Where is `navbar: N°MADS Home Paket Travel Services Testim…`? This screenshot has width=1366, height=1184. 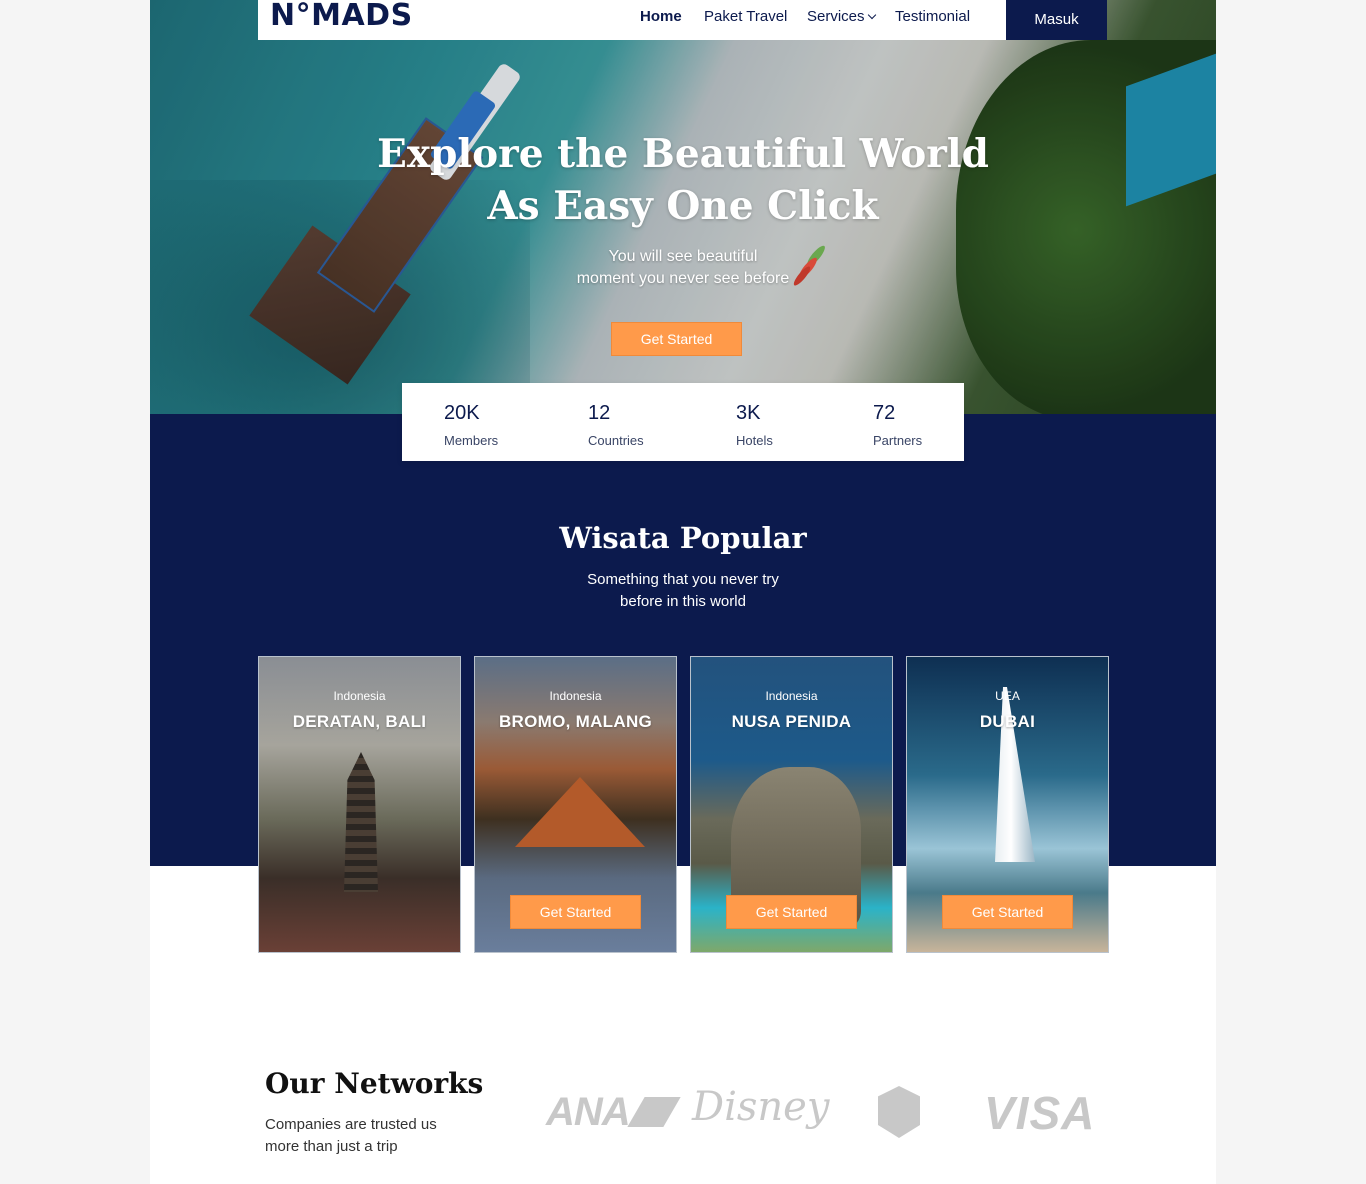 navbar: N°MADS Home Paket Travel Services Testim… is located at coordinates (682, 20).